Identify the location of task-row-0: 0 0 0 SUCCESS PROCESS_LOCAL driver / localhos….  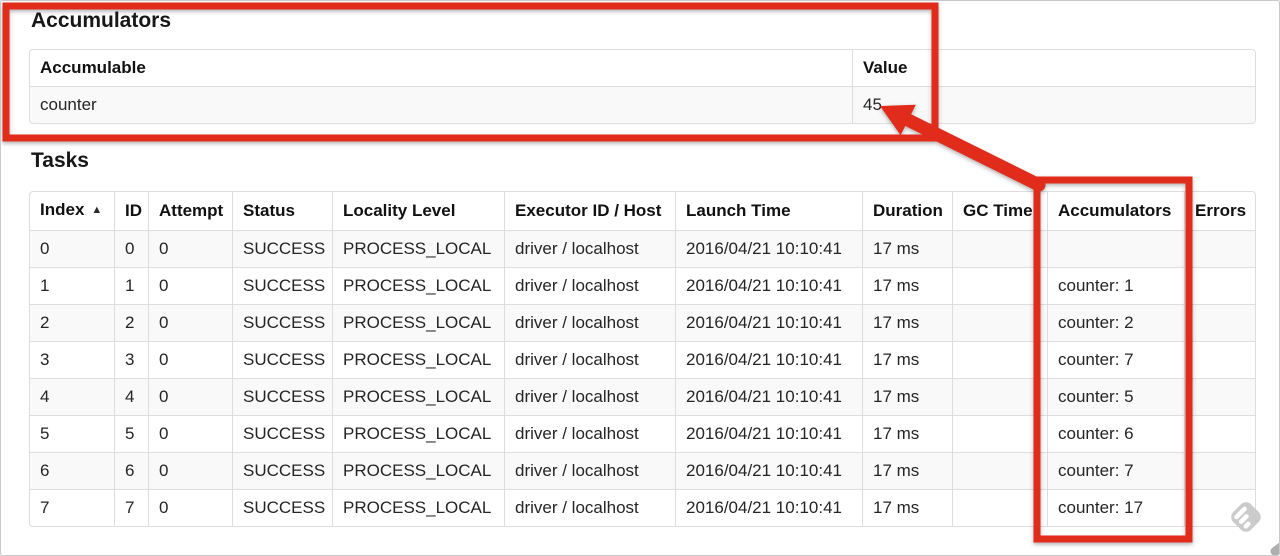
(642, 248).